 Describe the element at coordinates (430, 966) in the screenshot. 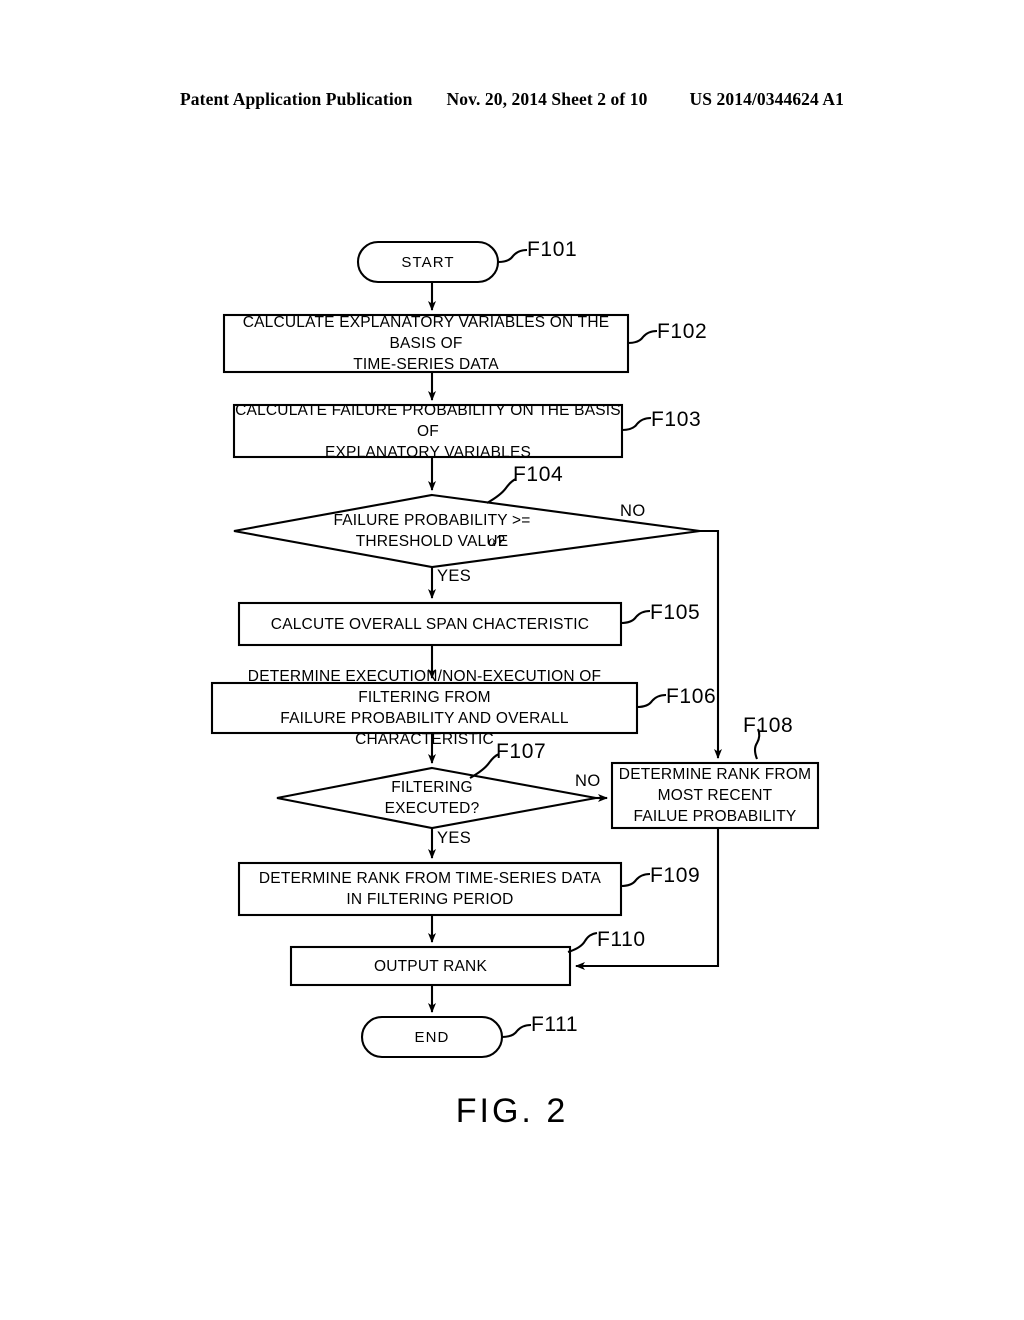

I see `shape-process-f110` at that location.